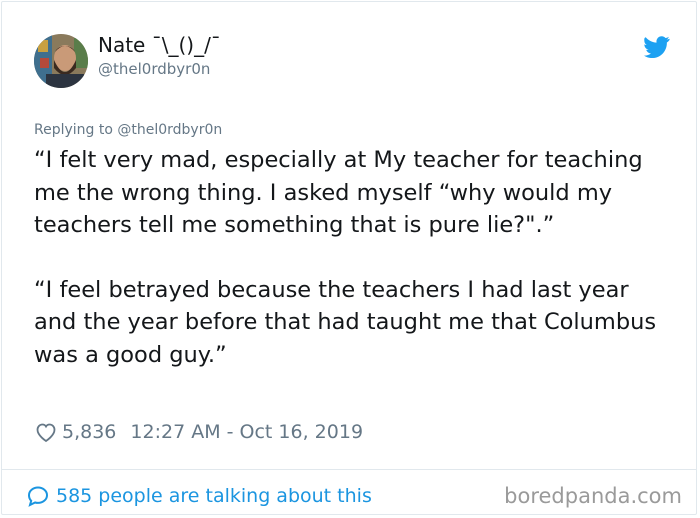 The width and height of the screenshot is (700, 518). I want to click on avatar, so click(61, 61).